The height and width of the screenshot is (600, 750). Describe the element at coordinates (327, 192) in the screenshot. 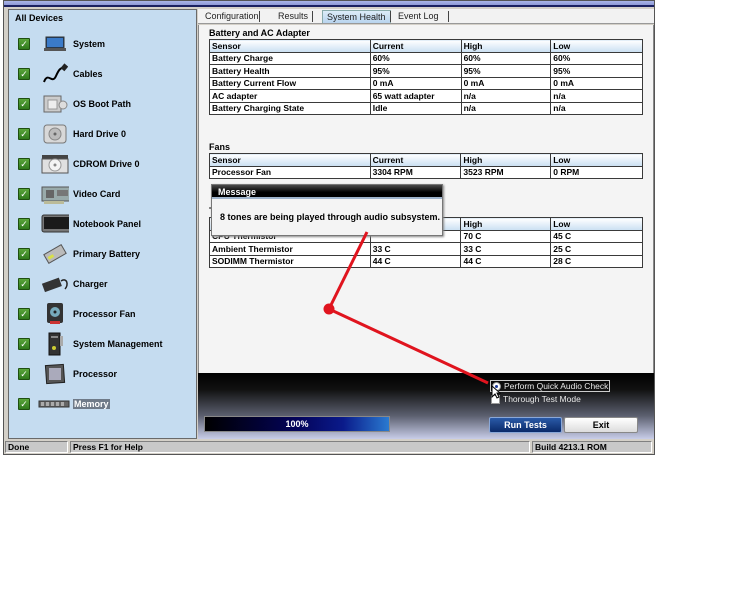

I see `message-title: Message` at that location.